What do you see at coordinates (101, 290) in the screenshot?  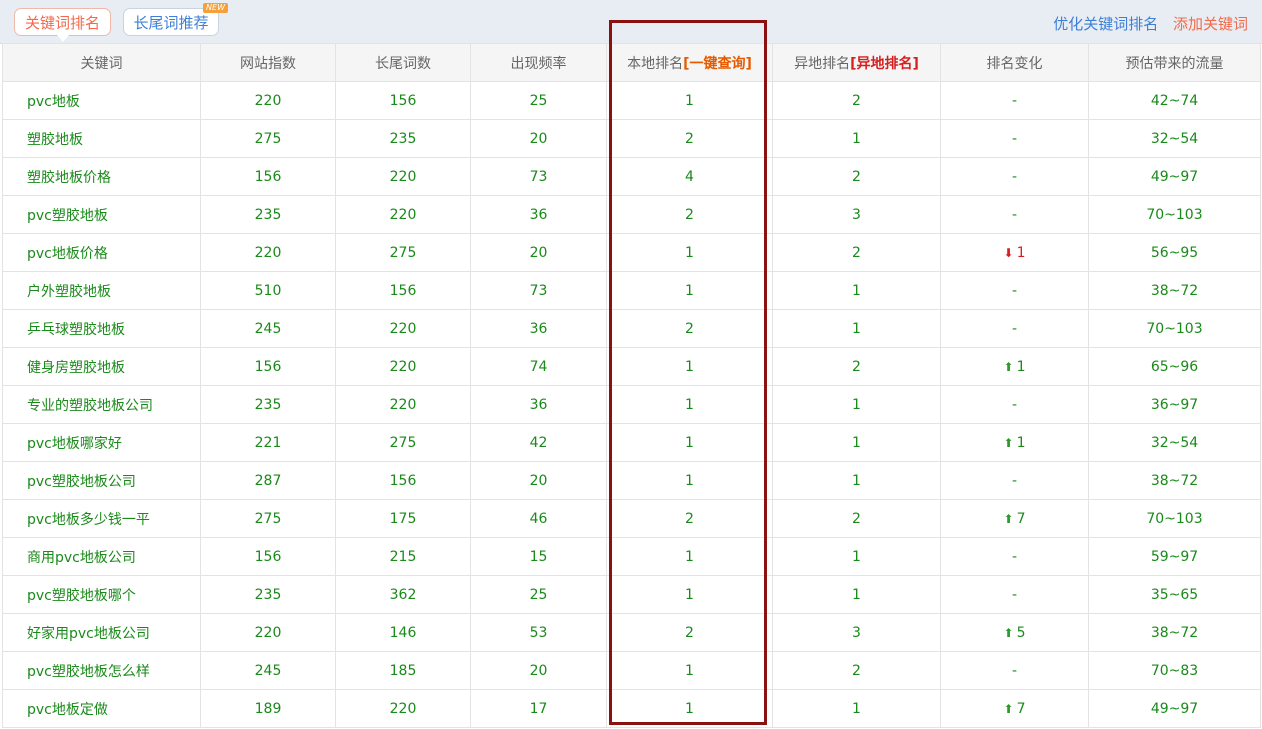 I see `keyword-cell: 户外塑胶地板` at bounding box center [101, 290].